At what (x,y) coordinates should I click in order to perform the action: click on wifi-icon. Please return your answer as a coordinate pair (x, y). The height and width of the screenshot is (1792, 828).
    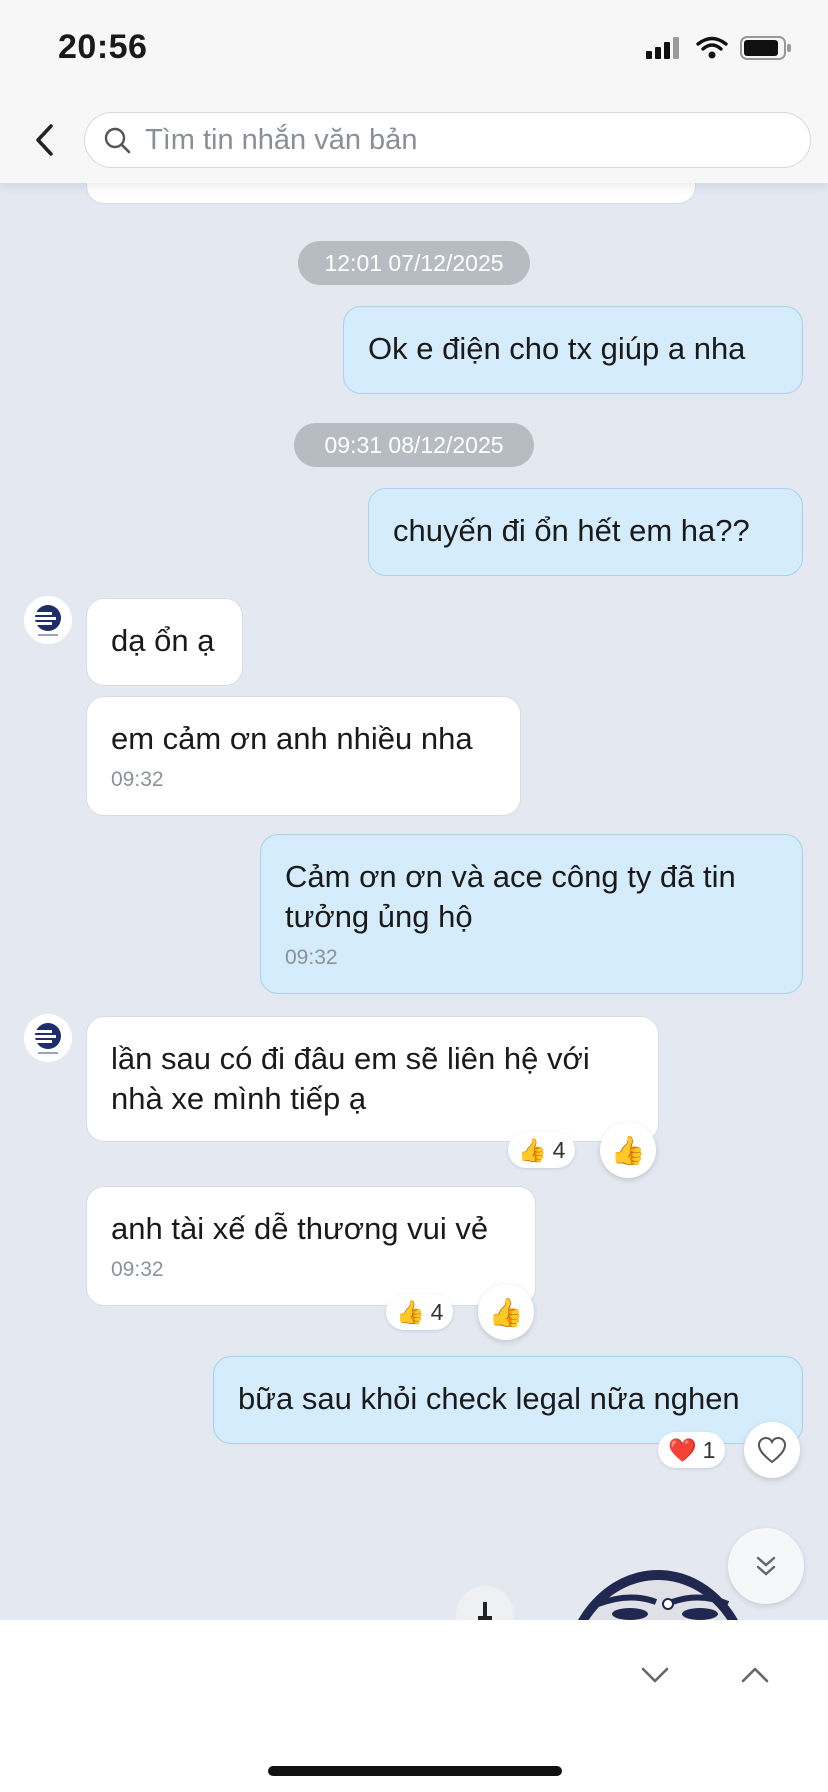
    Looking at the image, I should click on (712, 47).